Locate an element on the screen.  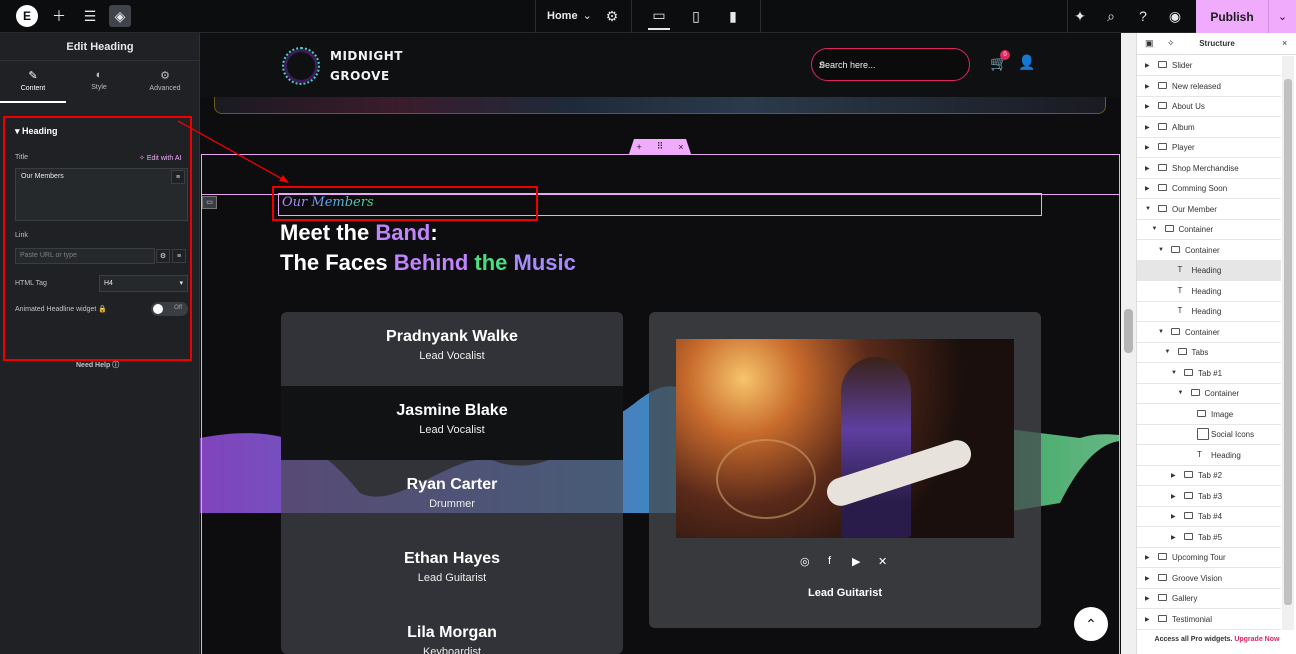
band-heading-line-1: Meet the Band: is located at coordinates (359, 233).